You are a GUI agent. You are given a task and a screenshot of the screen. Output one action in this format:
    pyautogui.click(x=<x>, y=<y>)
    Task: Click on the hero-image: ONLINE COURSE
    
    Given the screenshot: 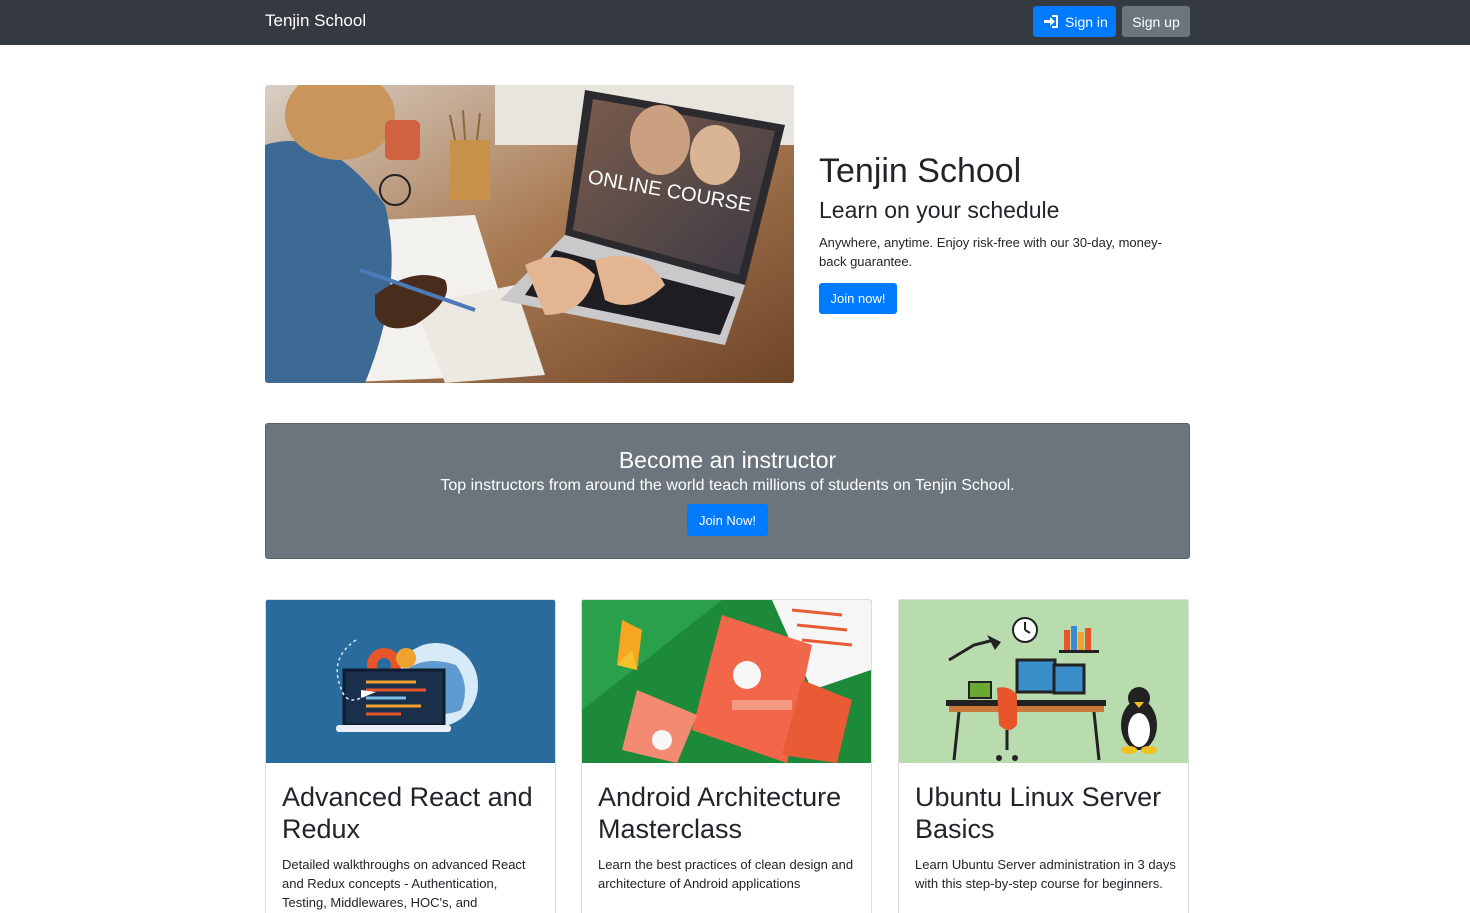 What is the action you would take?
    pyautogui.click(x=529, y=234)
    